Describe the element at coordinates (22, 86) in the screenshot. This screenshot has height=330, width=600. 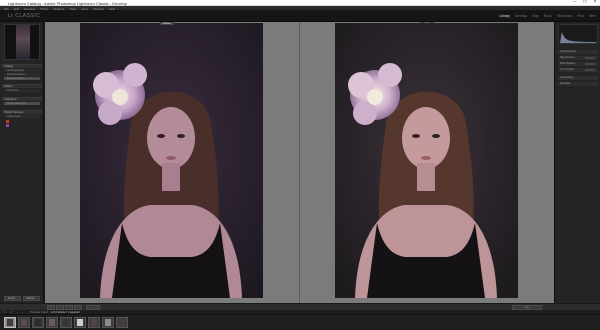
I see `section-folders: Folders` at that location.